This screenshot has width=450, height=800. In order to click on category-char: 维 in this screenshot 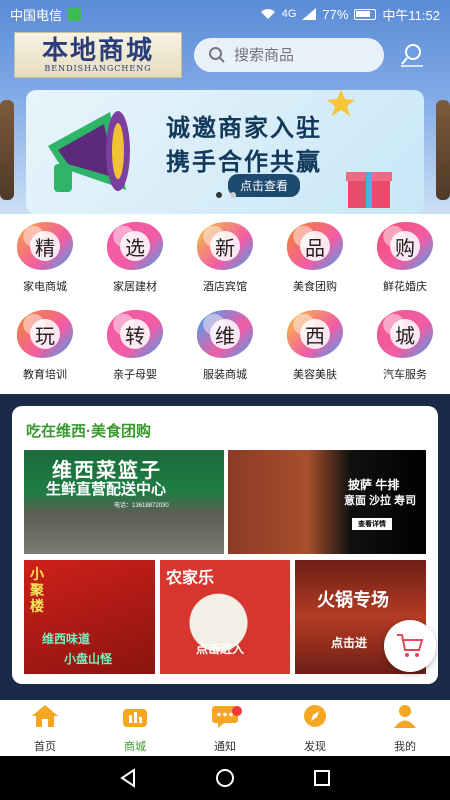, I will do `click(225, 334)`.